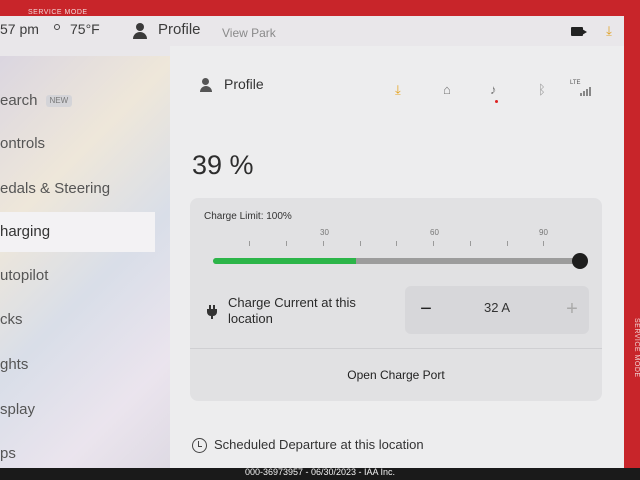 This screenshot has height=480, width=640. I want to click on watermark: 000-36973957 - 06/30/2023 - IAA Inc., so click(320, 472).